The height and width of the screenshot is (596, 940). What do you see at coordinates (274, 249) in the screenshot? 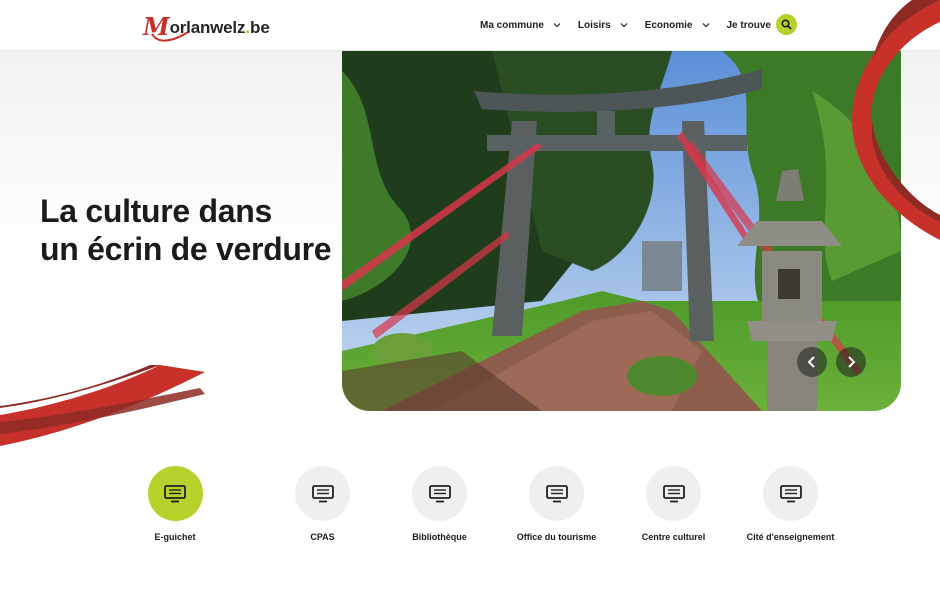
I see `hero-line2-bold: verdure` at bounding box center [274, 249].